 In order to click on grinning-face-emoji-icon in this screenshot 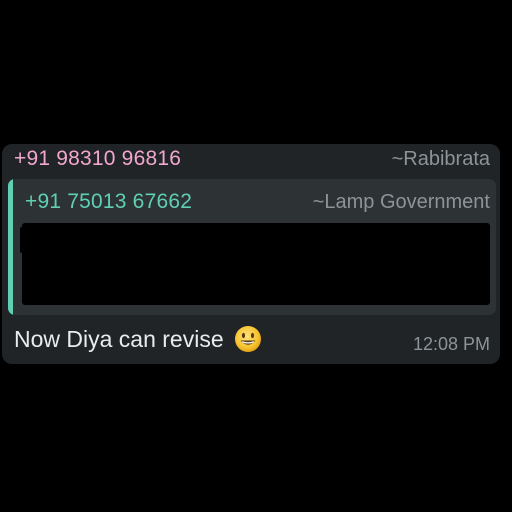, I will do `click(248, 339)`.